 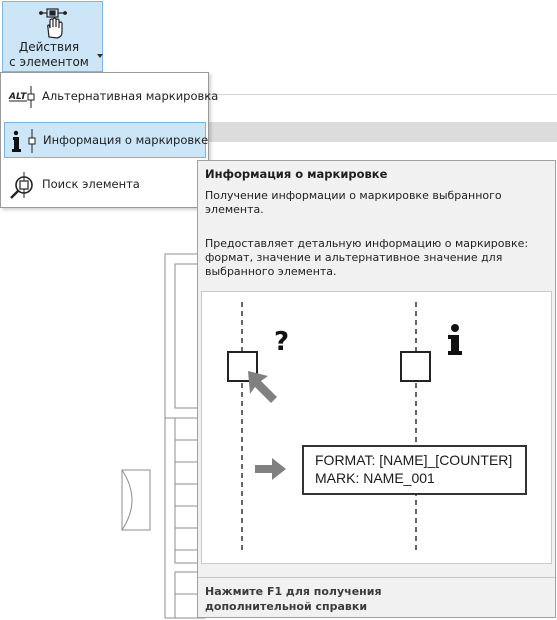 What do you see at coordinates (281, 342) in the screenshot?
I see `question-mark-icon: ?` at bounding box center [281, 342].